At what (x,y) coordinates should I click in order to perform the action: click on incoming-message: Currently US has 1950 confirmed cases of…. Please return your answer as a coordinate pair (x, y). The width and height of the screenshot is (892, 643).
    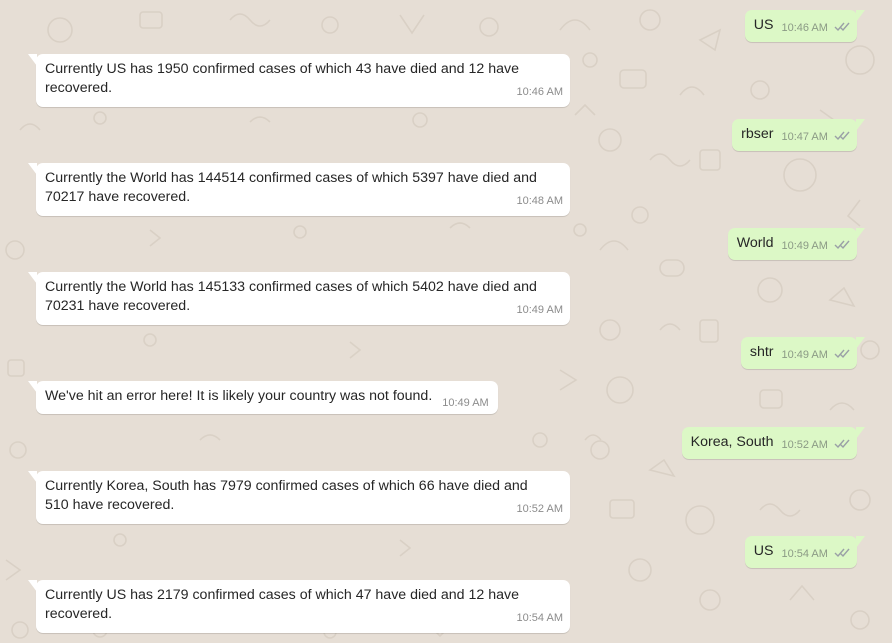
    Looking at the image, I should click on (299, 80).